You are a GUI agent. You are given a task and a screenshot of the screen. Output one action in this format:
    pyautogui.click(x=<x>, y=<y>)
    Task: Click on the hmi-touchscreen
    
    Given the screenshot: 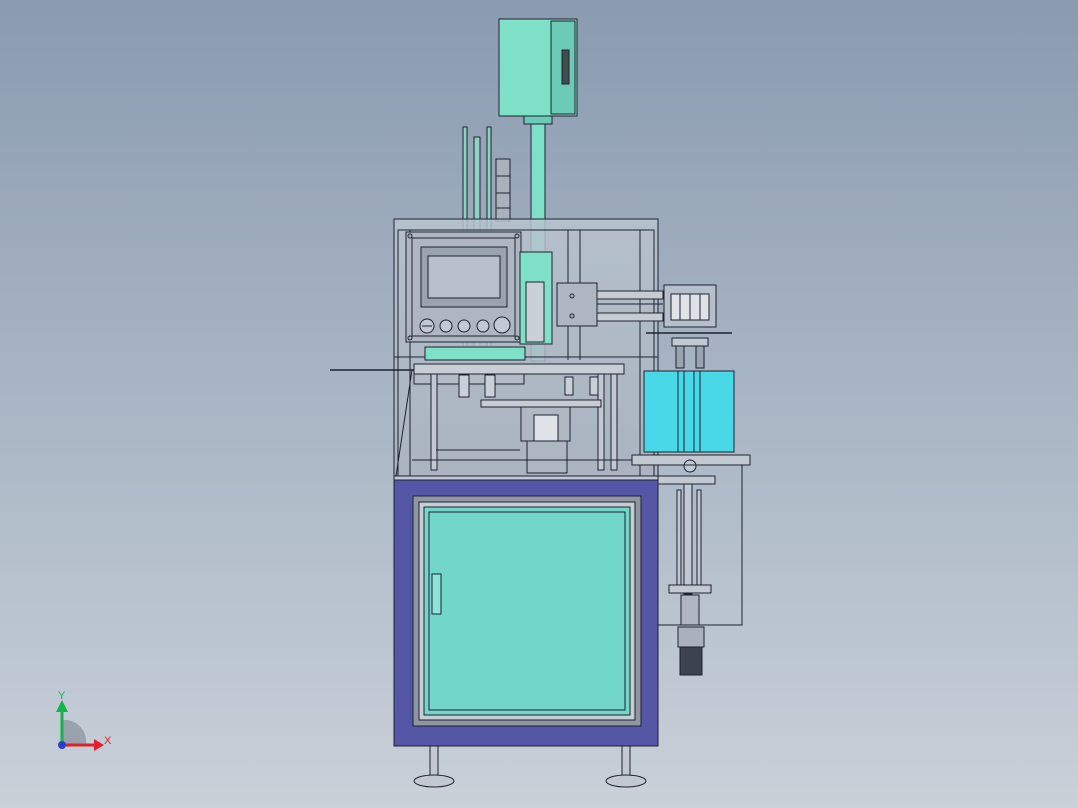 What is the action you would take?
    pyautogui.click(x=464, y=277)
    